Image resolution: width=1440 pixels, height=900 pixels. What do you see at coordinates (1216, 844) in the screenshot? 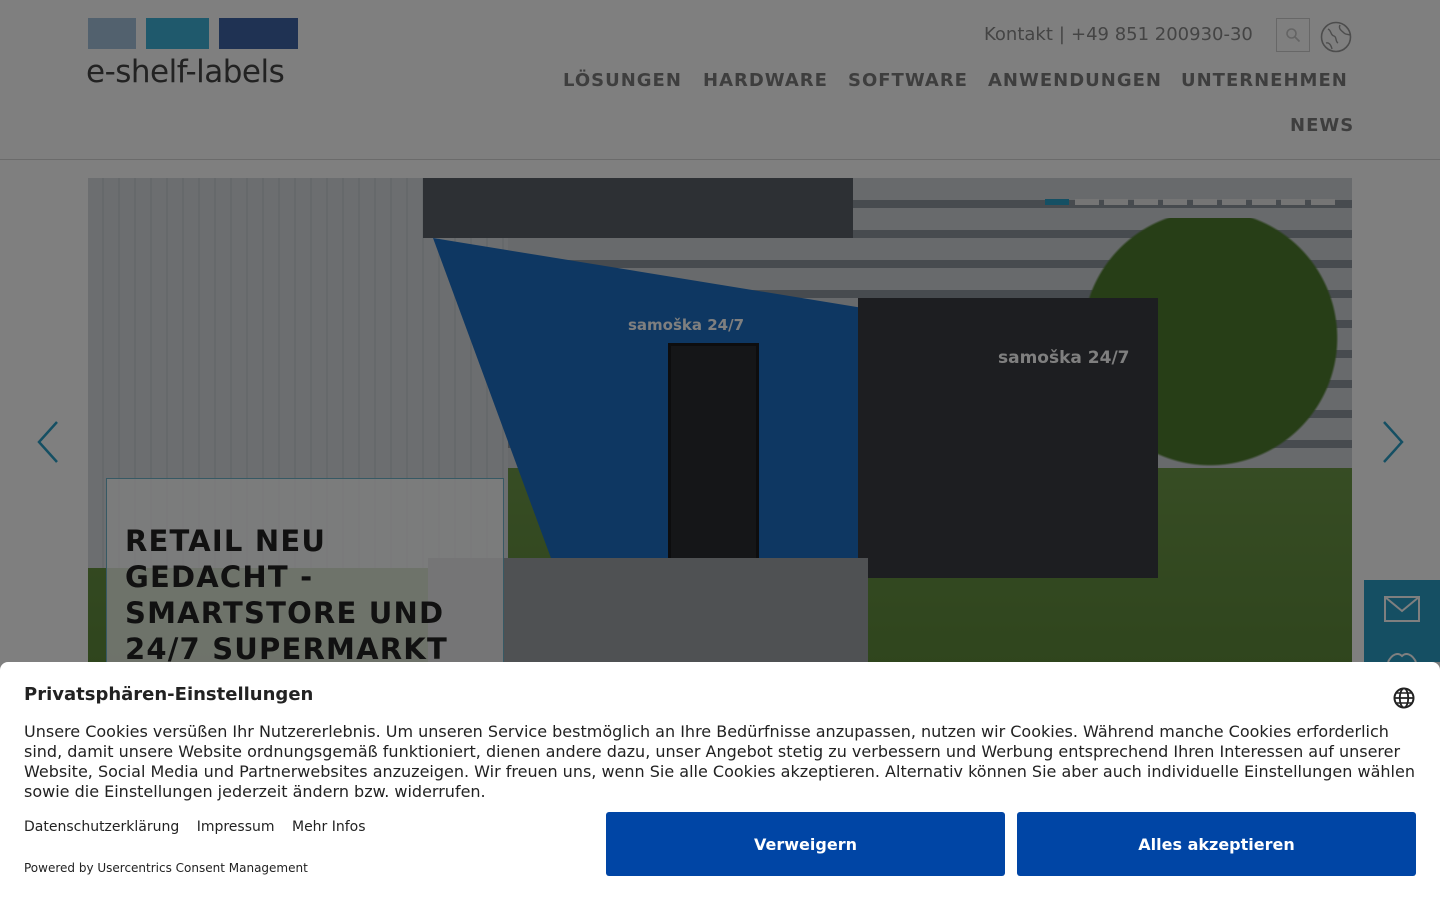
I see `accept-all-button: Alles akzeptieren` at bounding box center [1216, 844].